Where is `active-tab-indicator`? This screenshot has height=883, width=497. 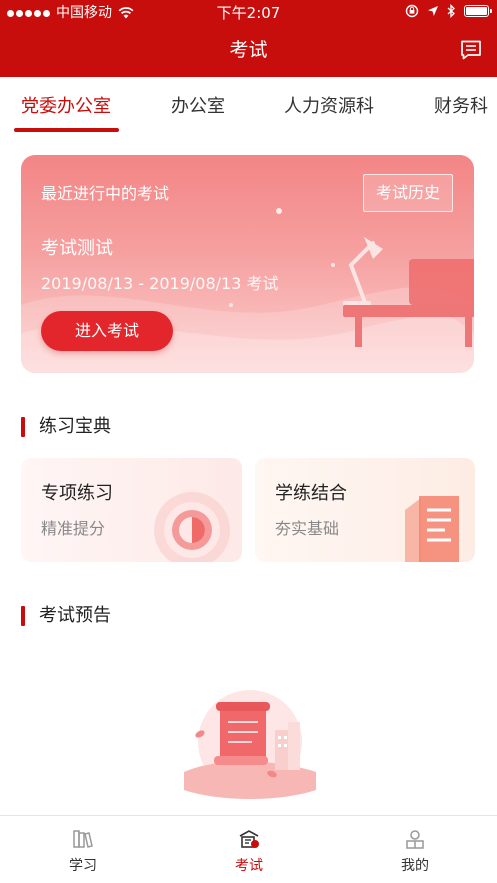 active-tab-indicator is located at coordinates (66, 130).